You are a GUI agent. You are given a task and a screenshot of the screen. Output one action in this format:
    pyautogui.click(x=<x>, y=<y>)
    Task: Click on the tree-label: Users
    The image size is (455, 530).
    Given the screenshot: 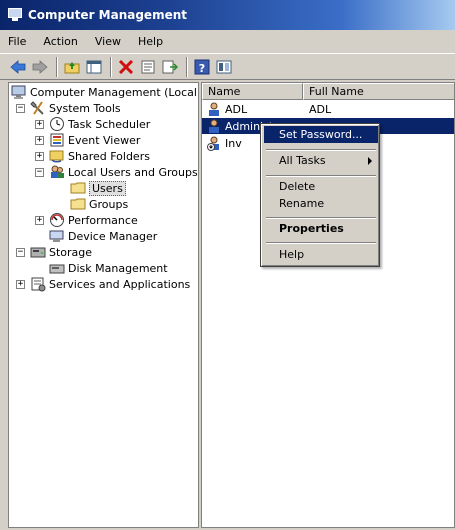 What is the action you would take?
    pyautogui.click(x=107, y=188)
    